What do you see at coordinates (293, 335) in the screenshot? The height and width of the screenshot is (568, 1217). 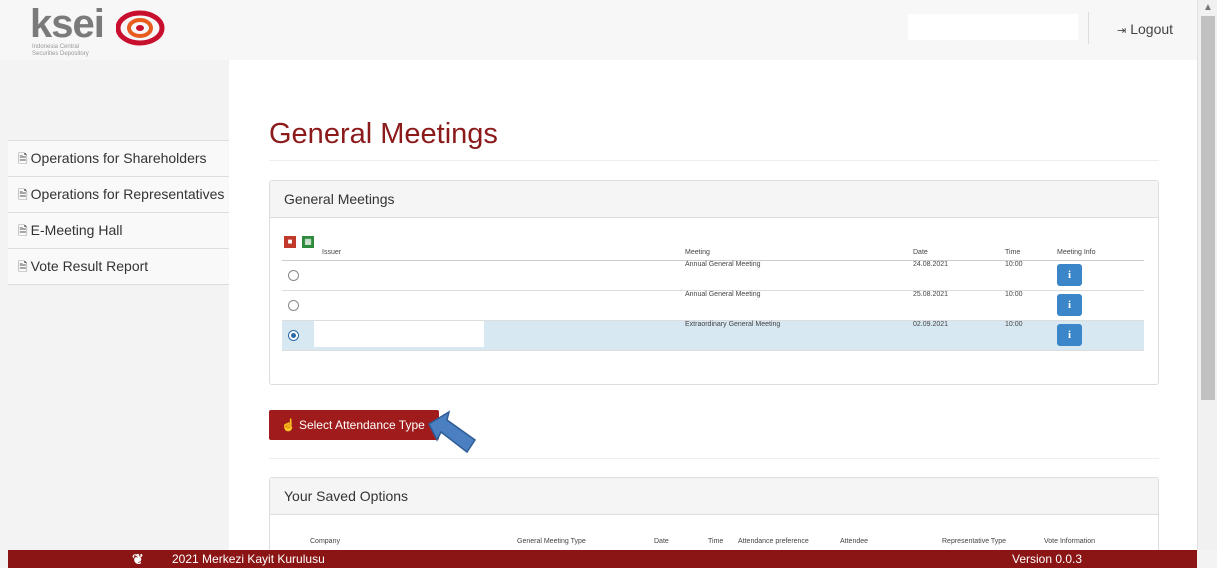 I see `row-radio-selected` at bounding box center [293, 335].